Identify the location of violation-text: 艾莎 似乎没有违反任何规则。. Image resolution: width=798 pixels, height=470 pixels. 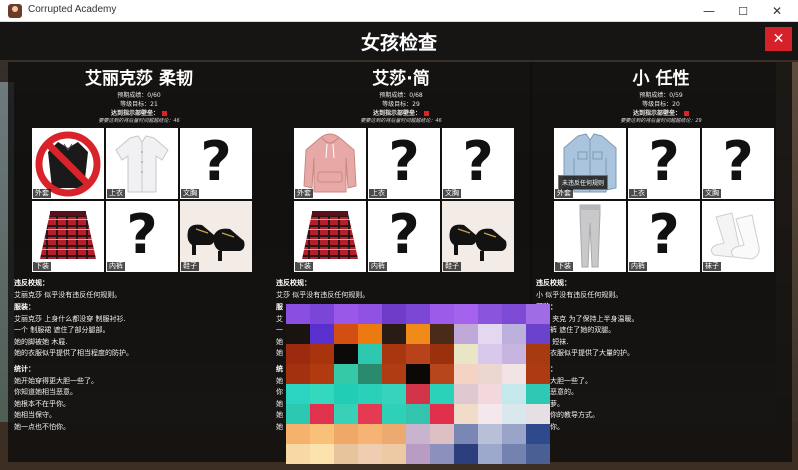
(323, 294).